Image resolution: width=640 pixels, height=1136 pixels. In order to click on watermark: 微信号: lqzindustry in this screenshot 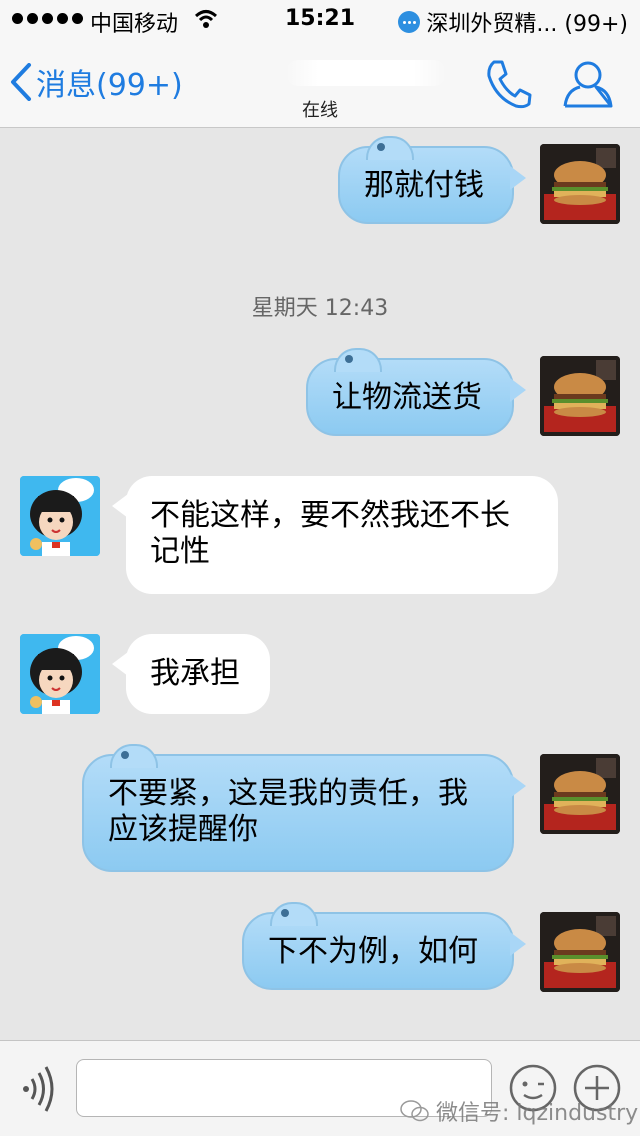, I will do `click(519, 1111)`.